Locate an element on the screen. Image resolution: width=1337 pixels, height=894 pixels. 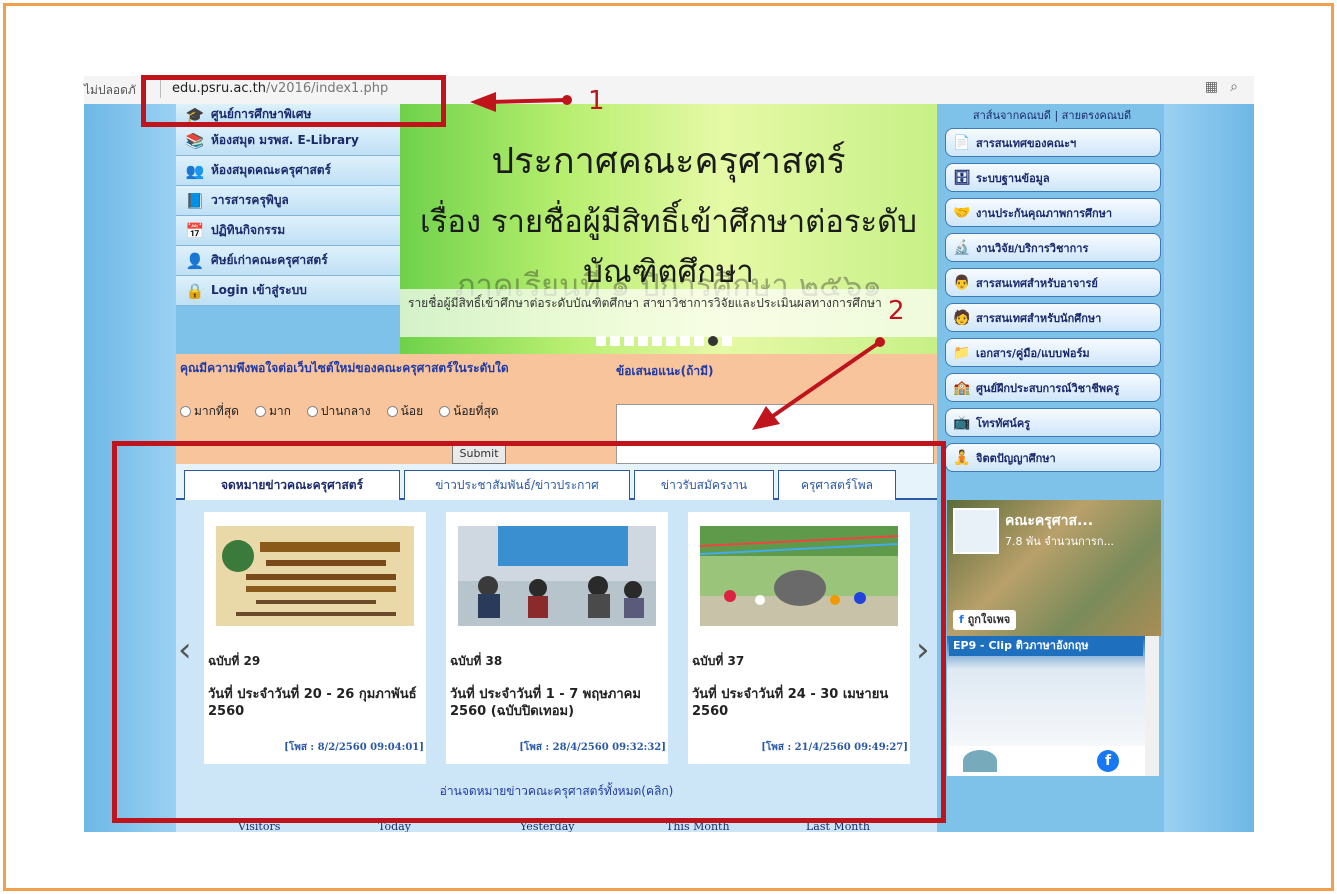
zoom-icon: ⌕ is located at coordinates (1240, 87).